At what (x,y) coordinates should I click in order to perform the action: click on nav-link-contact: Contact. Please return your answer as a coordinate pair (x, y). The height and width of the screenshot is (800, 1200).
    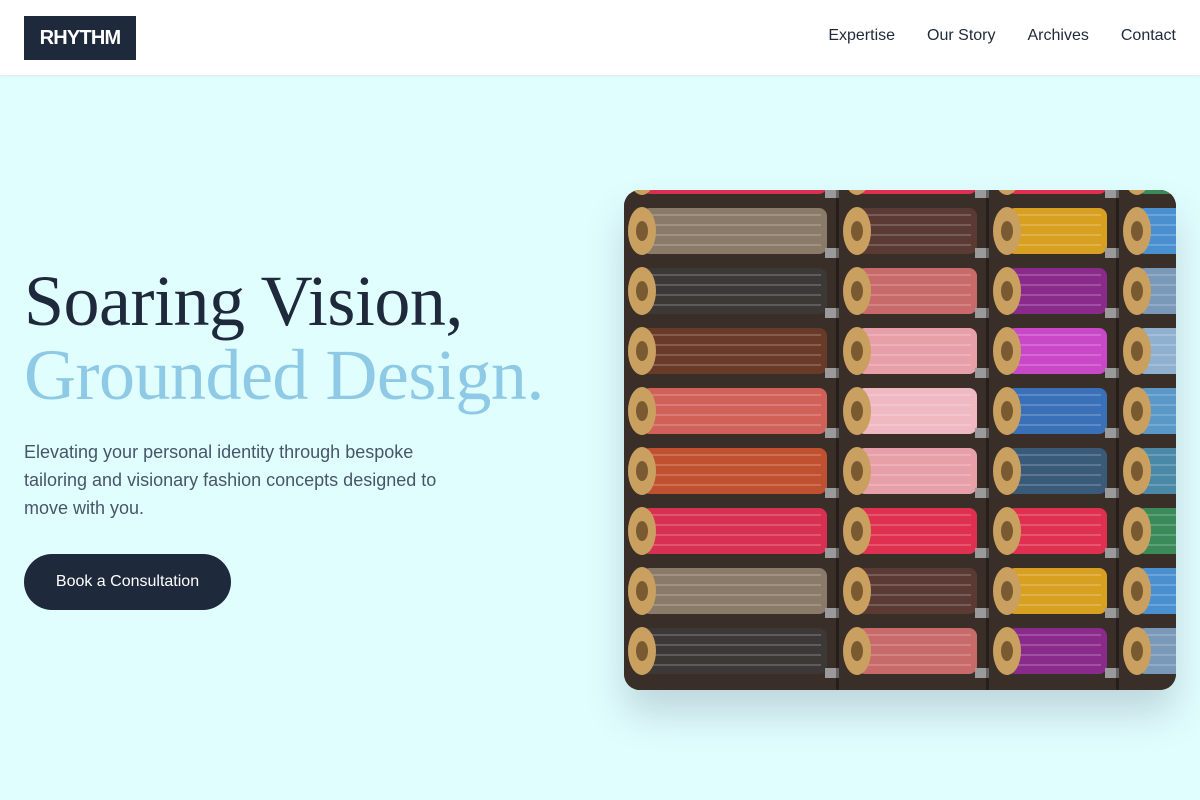
    Looking at the image, I should click on (1148, 36).